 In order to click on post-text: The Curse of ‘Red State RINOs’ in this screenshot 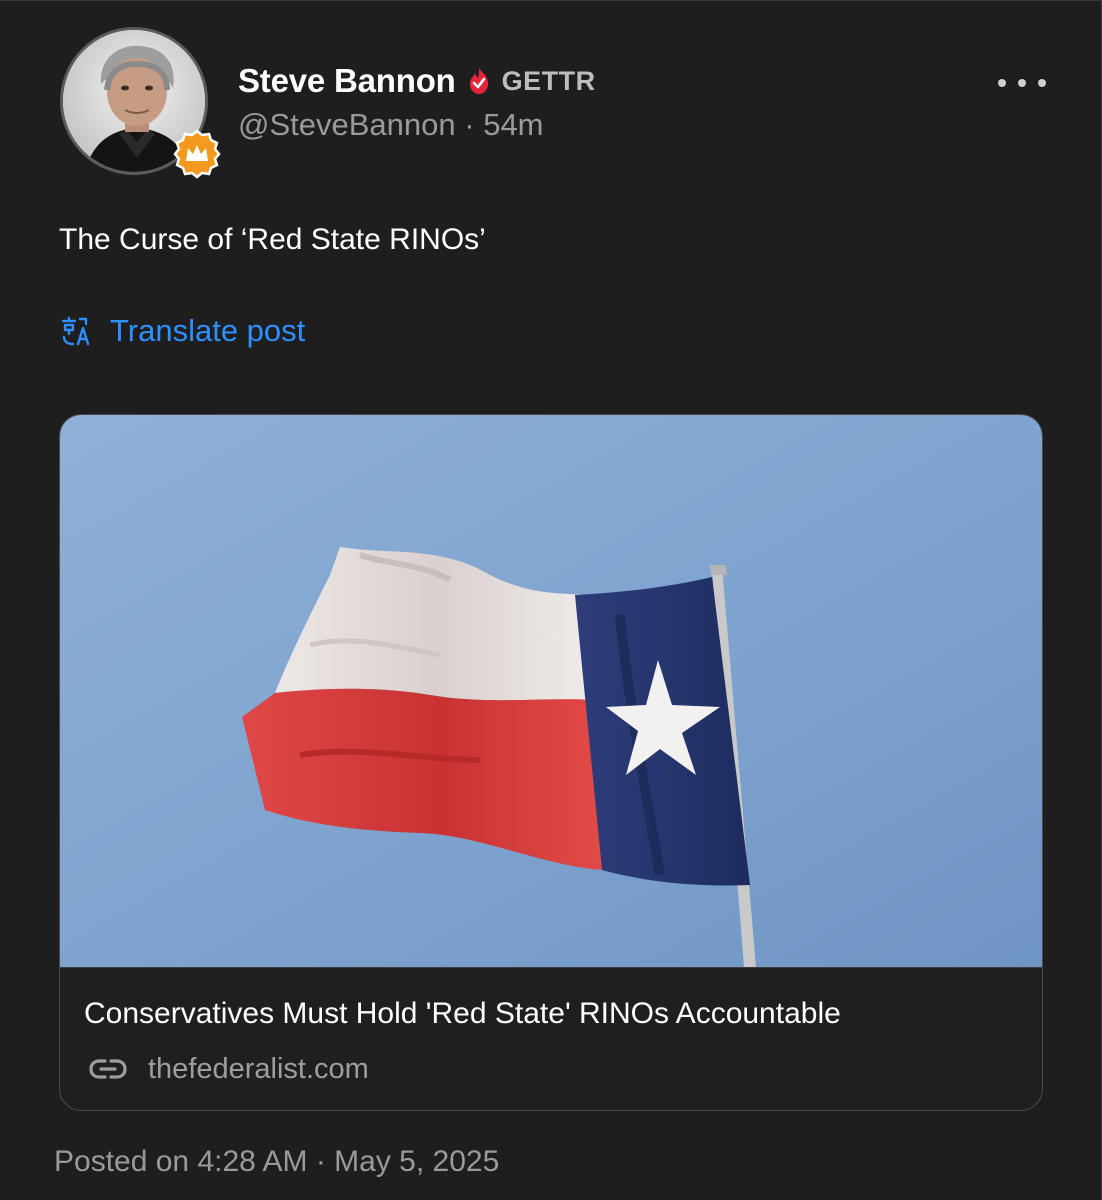, I will do `click(272, 239)`.